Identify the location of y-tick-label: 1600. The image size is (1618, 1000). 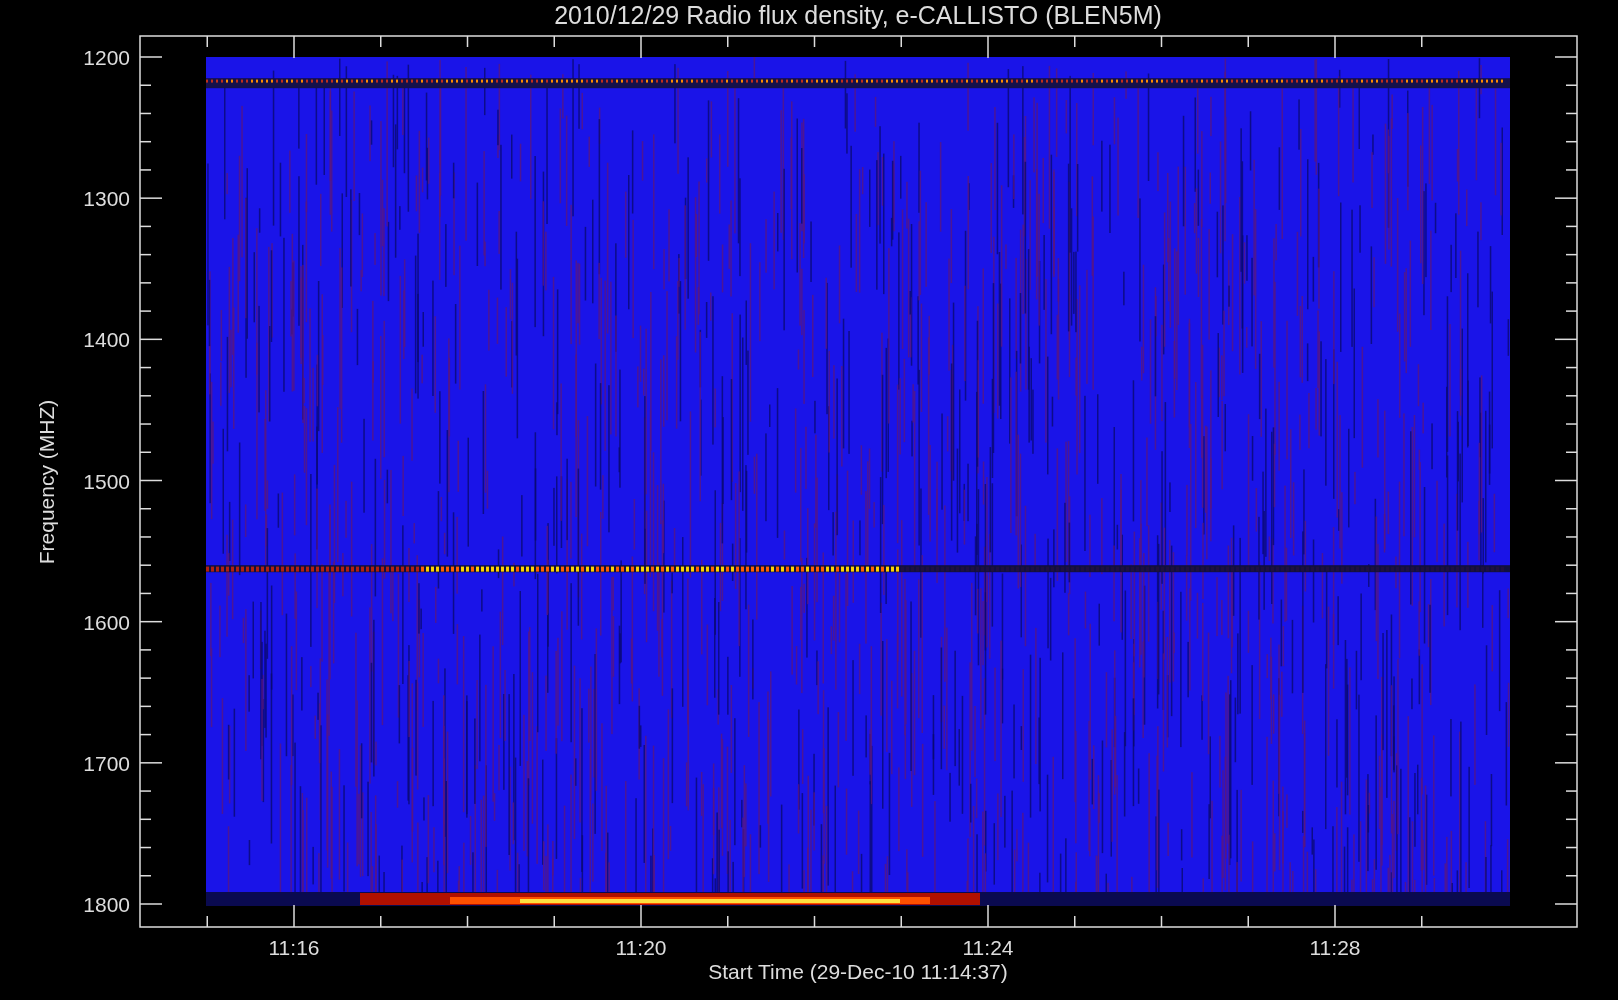
(106, 622).